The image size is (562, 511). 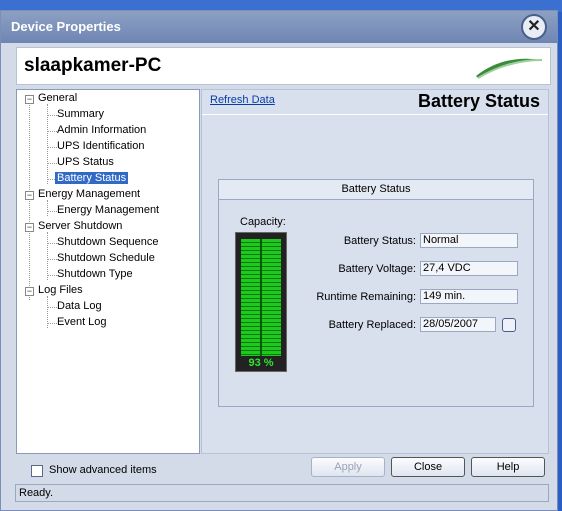 I want to click on swoosh-logo-icon, so click(x=509, y=68).